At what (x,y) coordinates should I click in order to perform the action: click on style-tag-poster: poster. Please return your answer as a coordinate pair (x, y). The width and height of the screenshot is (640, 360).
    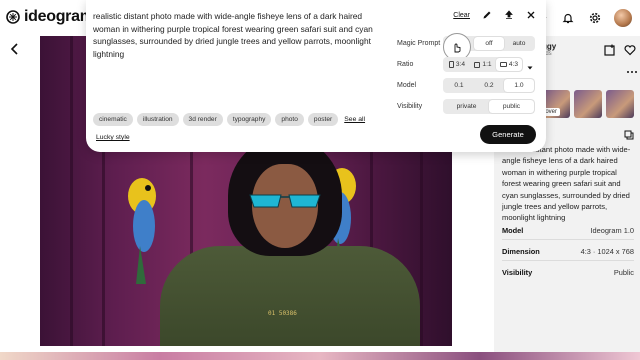
    Looking at the image, I should click on (323, 119).